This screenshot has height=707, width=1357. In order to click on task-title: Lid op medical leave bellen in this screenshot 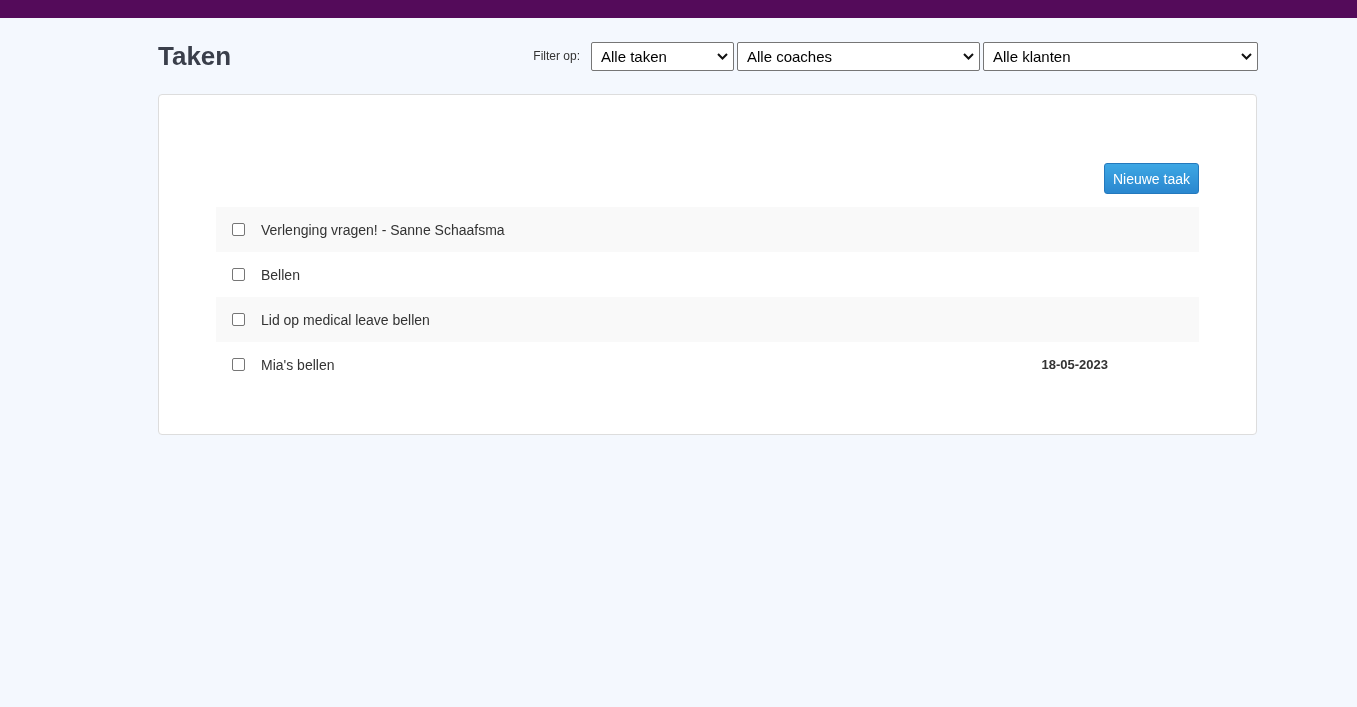, I will do `click(346, 319)`.